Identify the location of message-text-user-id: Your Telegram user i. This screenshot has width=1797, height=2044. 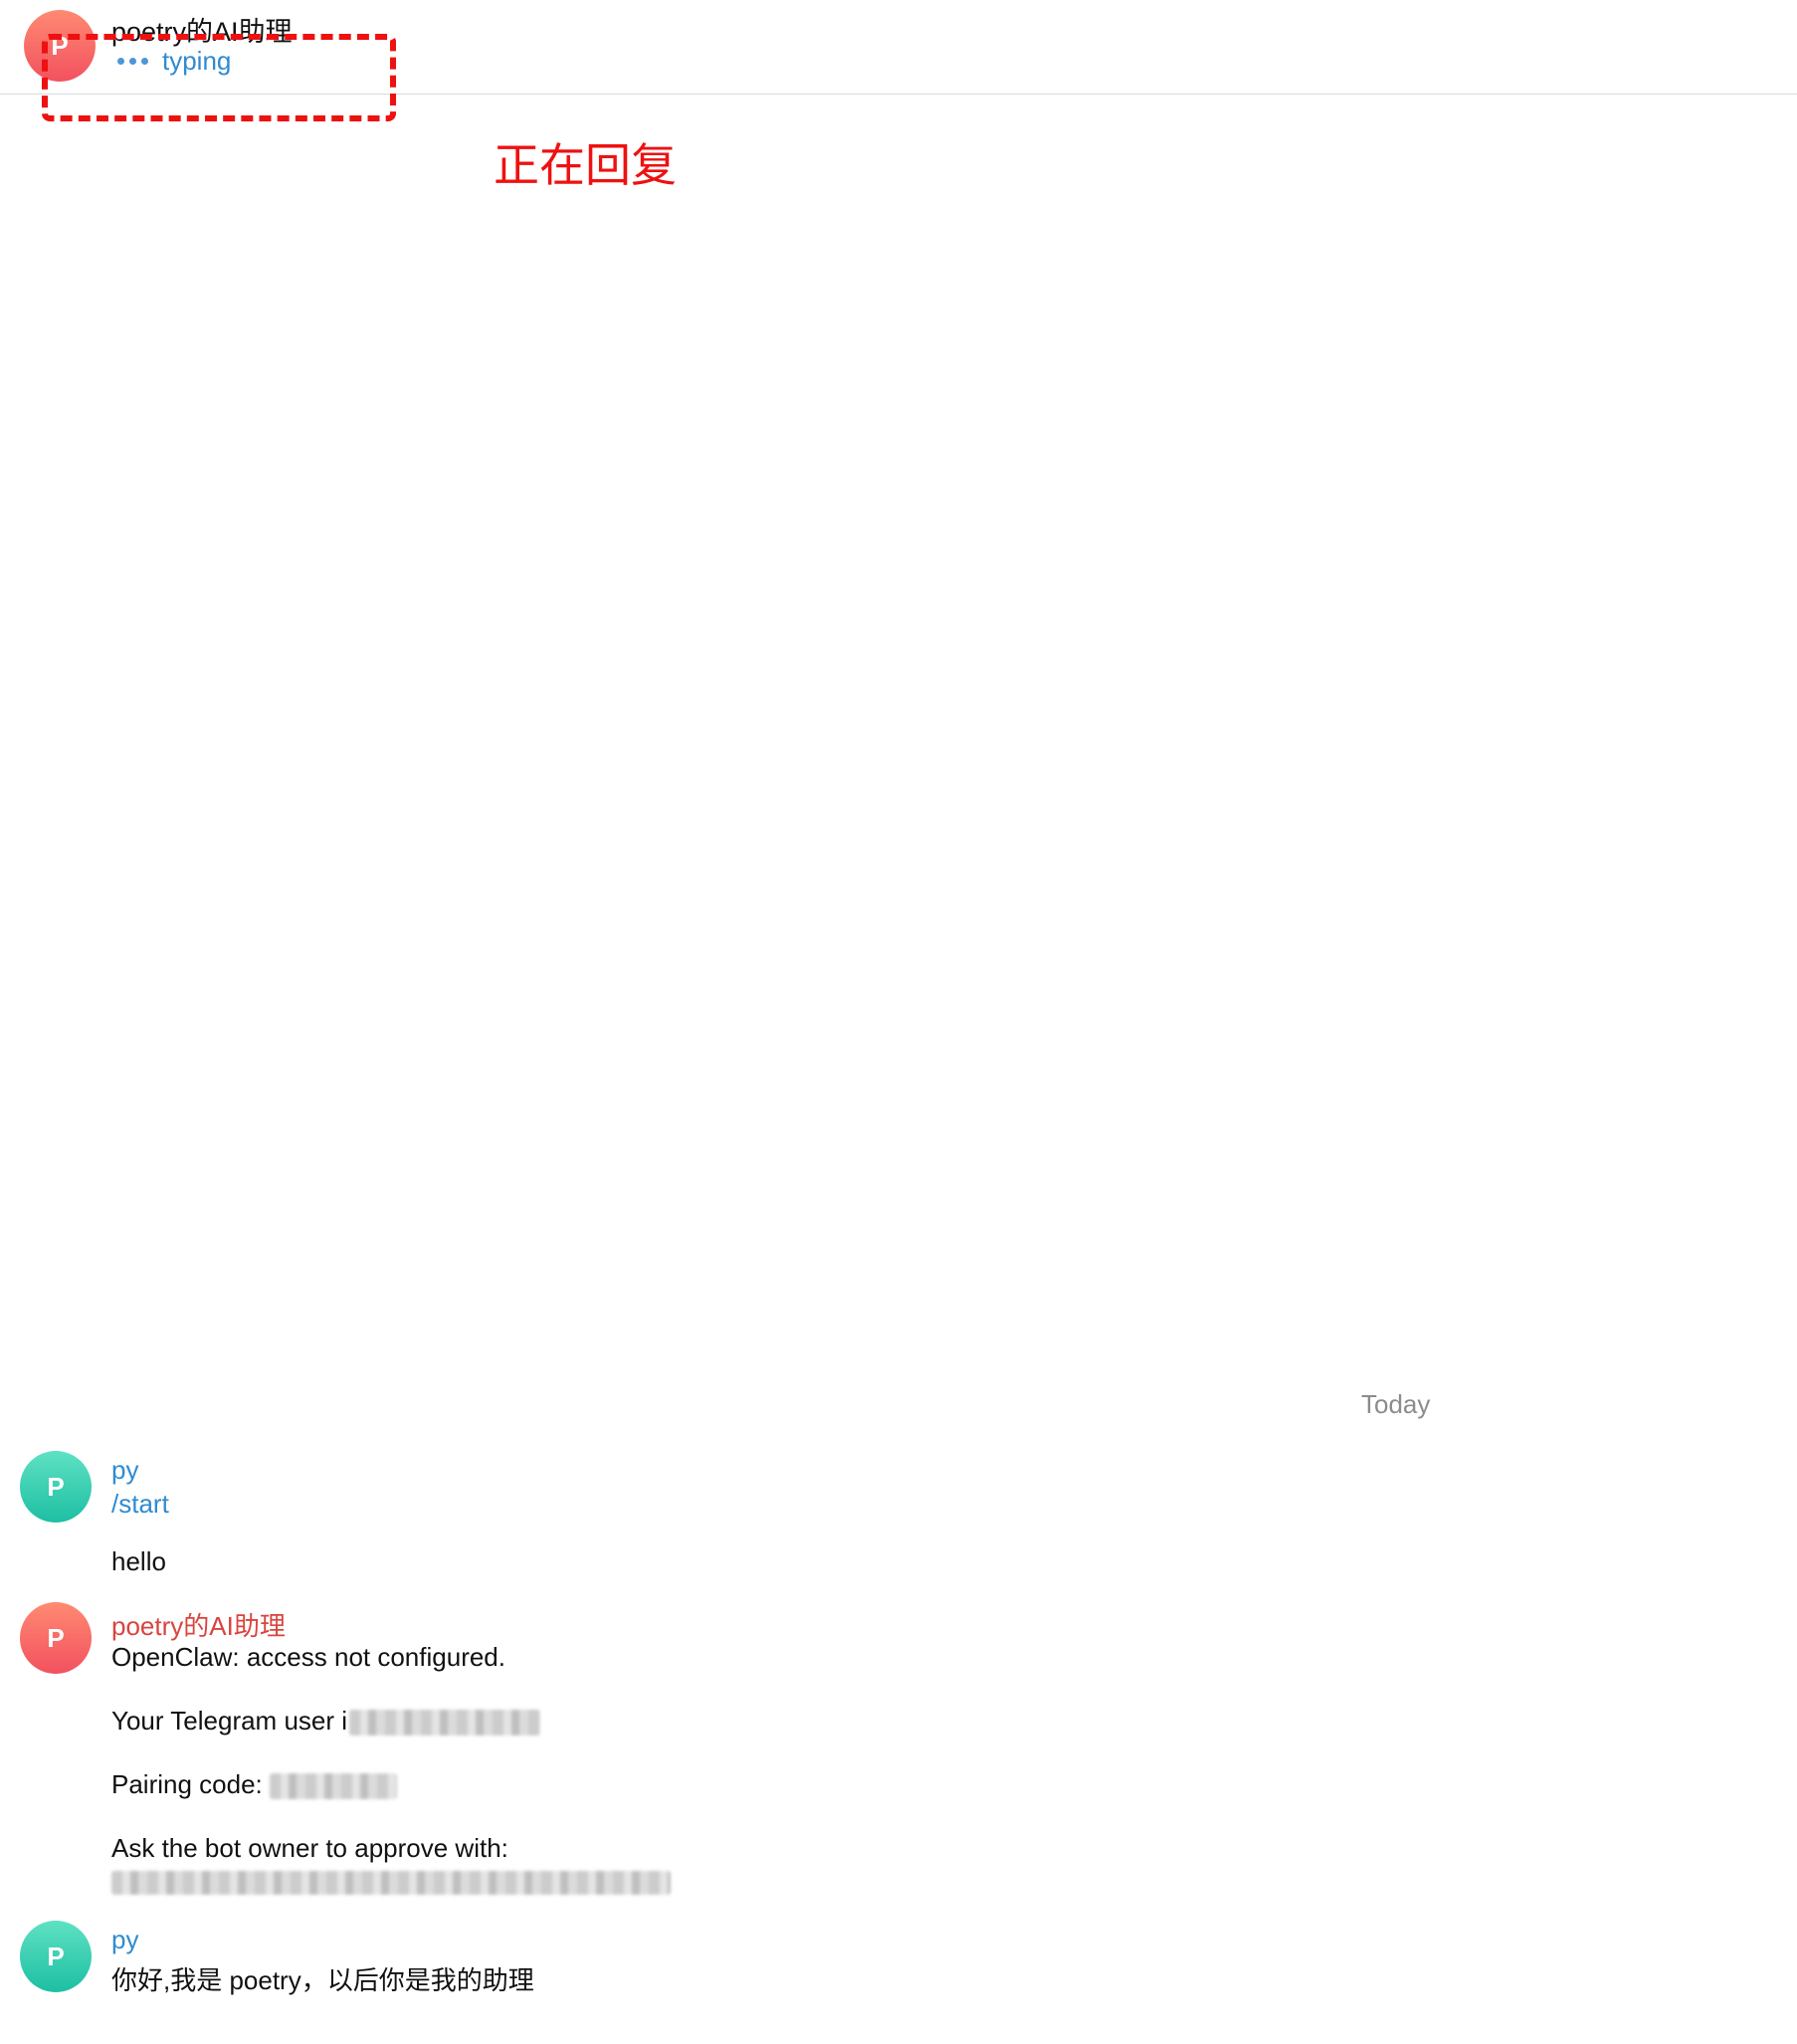
(326, 1722).